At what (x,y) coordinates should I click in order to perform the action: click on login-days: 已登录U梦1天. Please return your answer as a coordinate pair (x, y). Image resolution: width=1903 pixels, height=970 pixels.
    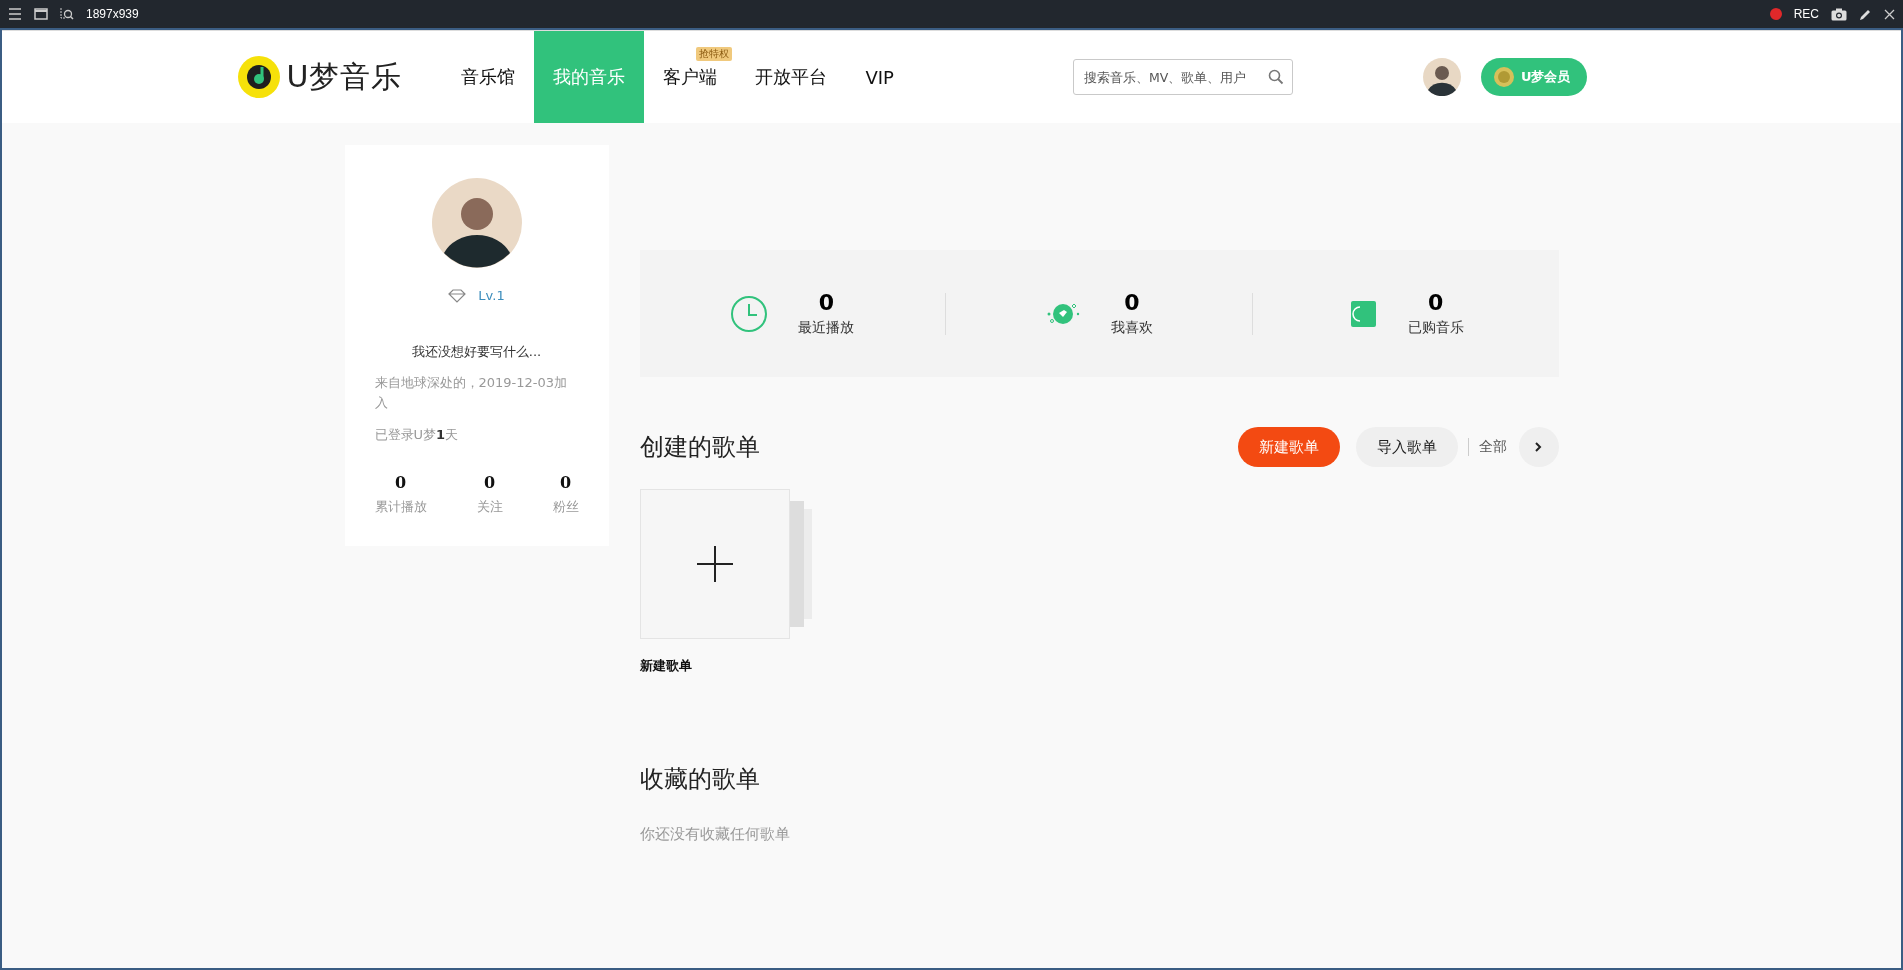
    Looking at the image, I should click on (476, 435).